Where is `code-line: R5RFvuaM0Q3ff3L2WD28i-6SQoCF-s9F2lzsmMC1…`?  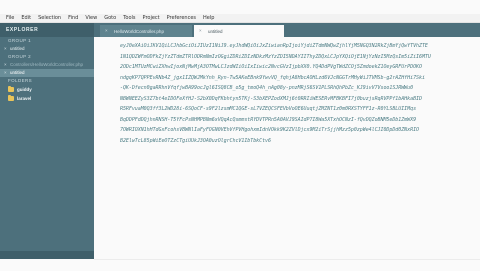
code-line: R5RFvuaM0Q3ff3L2WD28i-6SQoCF-s9F2lzsmMC1… is located at coordinates (268, 109).